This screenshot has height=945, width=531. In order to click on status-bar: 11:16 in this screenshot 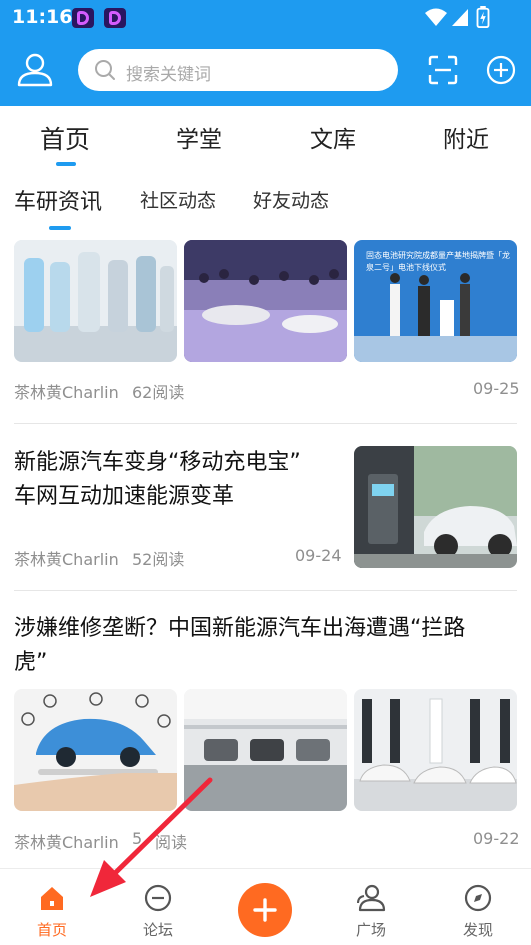, I will do `click(265, 18)`.